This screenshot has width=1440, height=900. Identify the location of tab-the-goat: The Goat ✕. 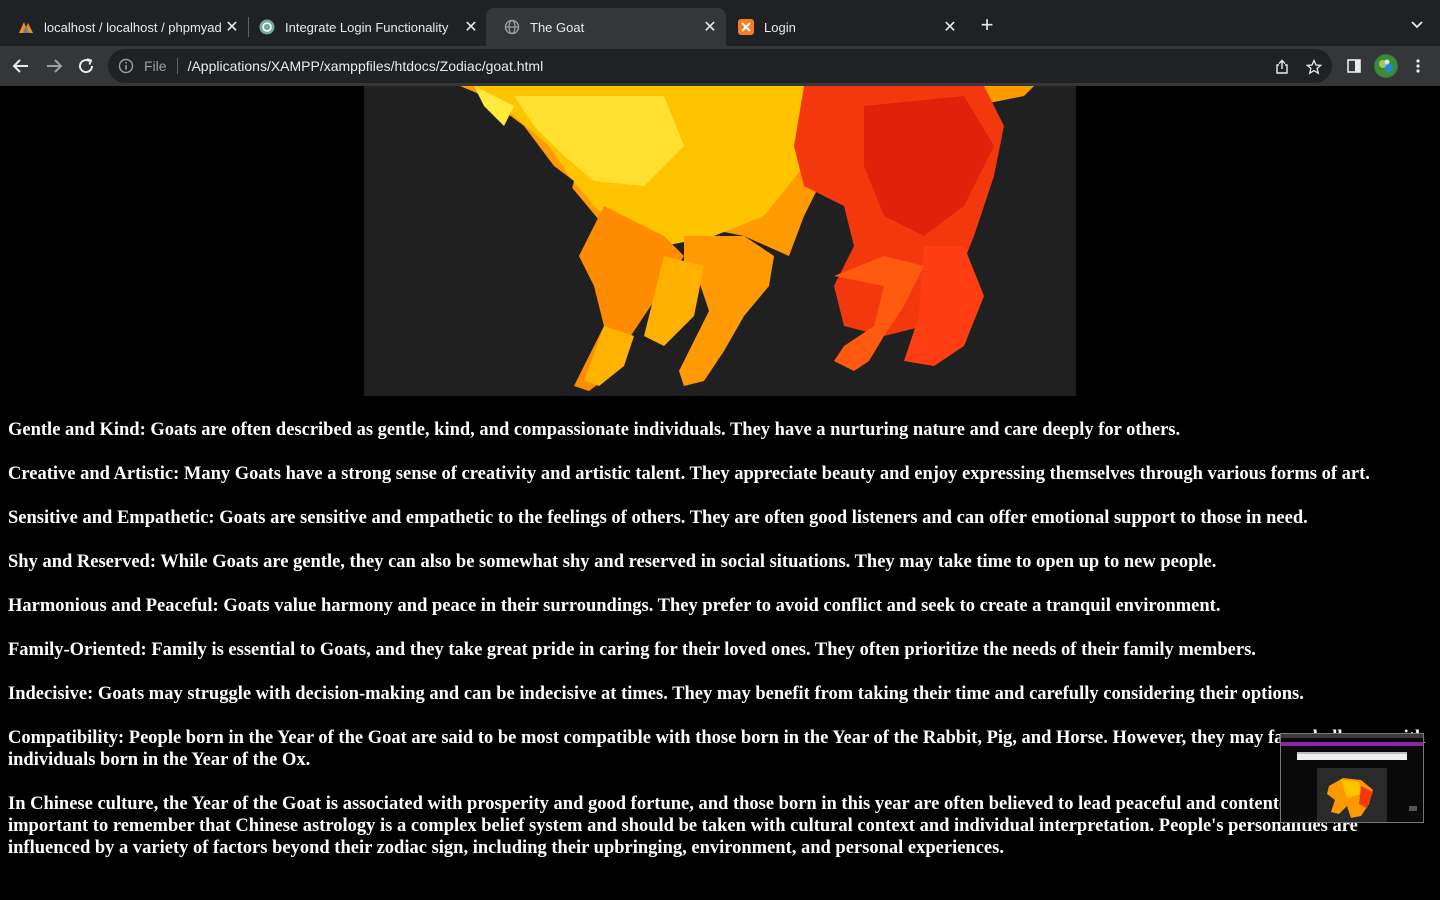
(606, 27).